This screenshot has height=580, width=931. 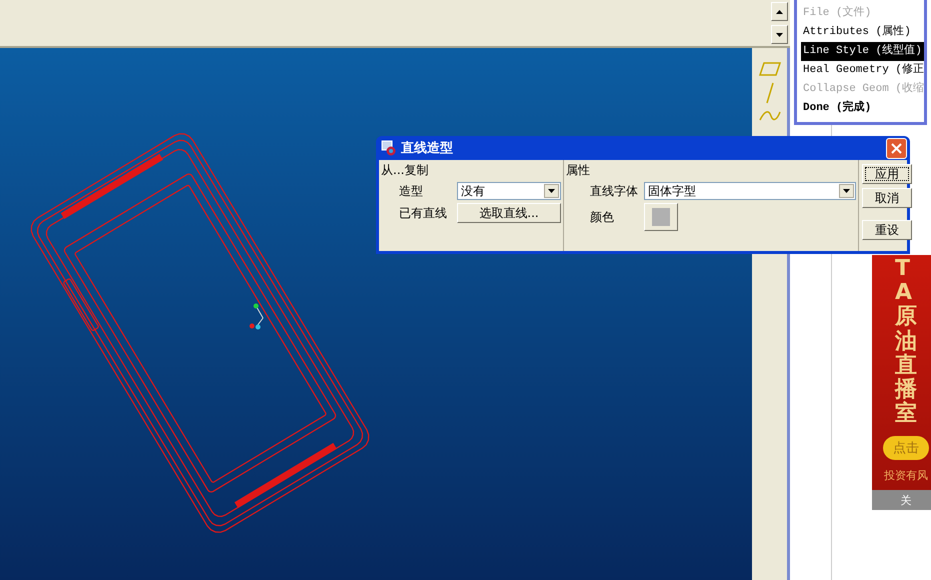 I want to click on scroll-up-button, so click(x=779, y=11).